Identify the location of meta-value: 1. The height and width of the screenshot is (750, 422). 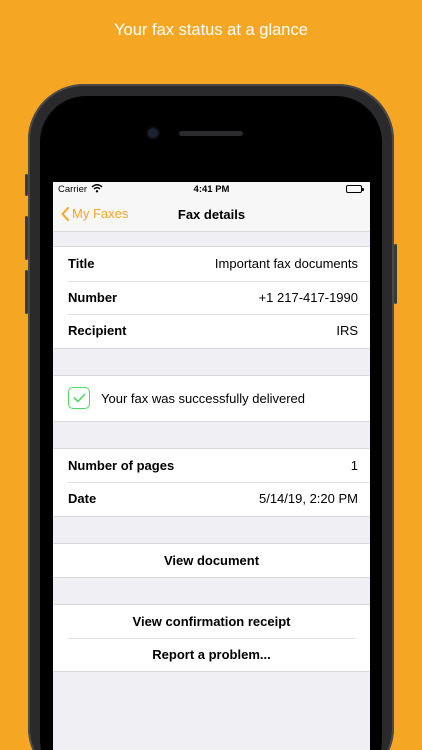
(354, 465).